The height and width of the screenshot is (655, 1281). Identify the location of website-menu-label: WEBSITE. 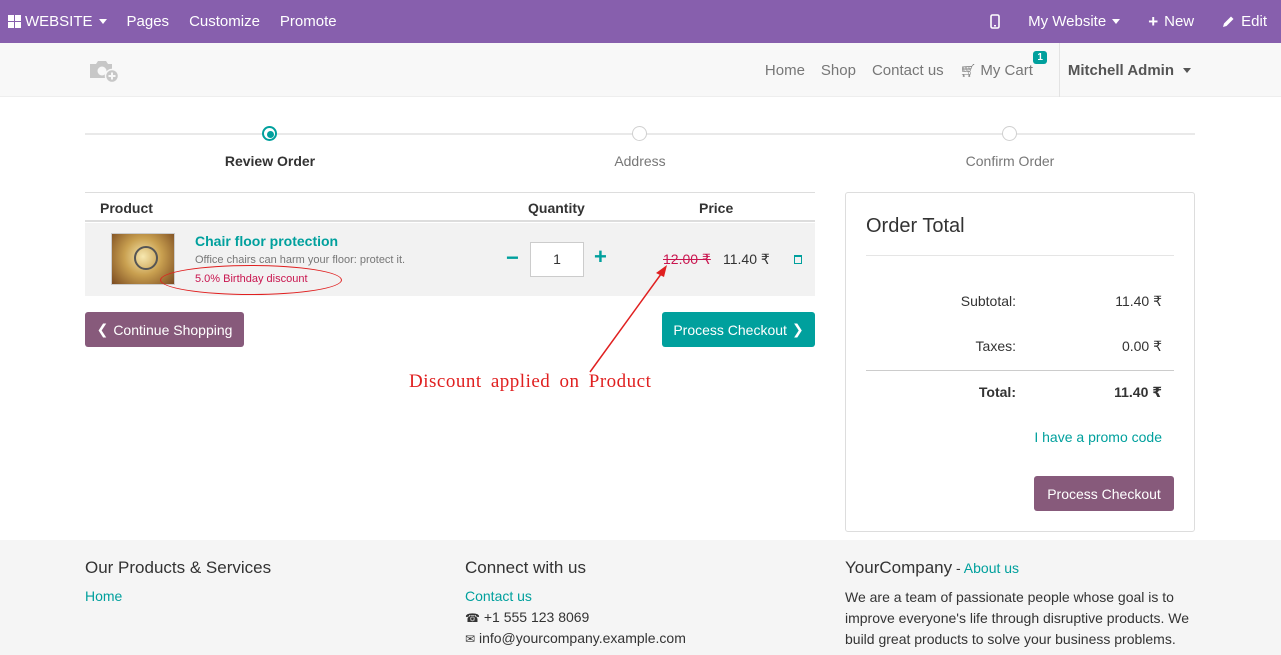
(59, 21).